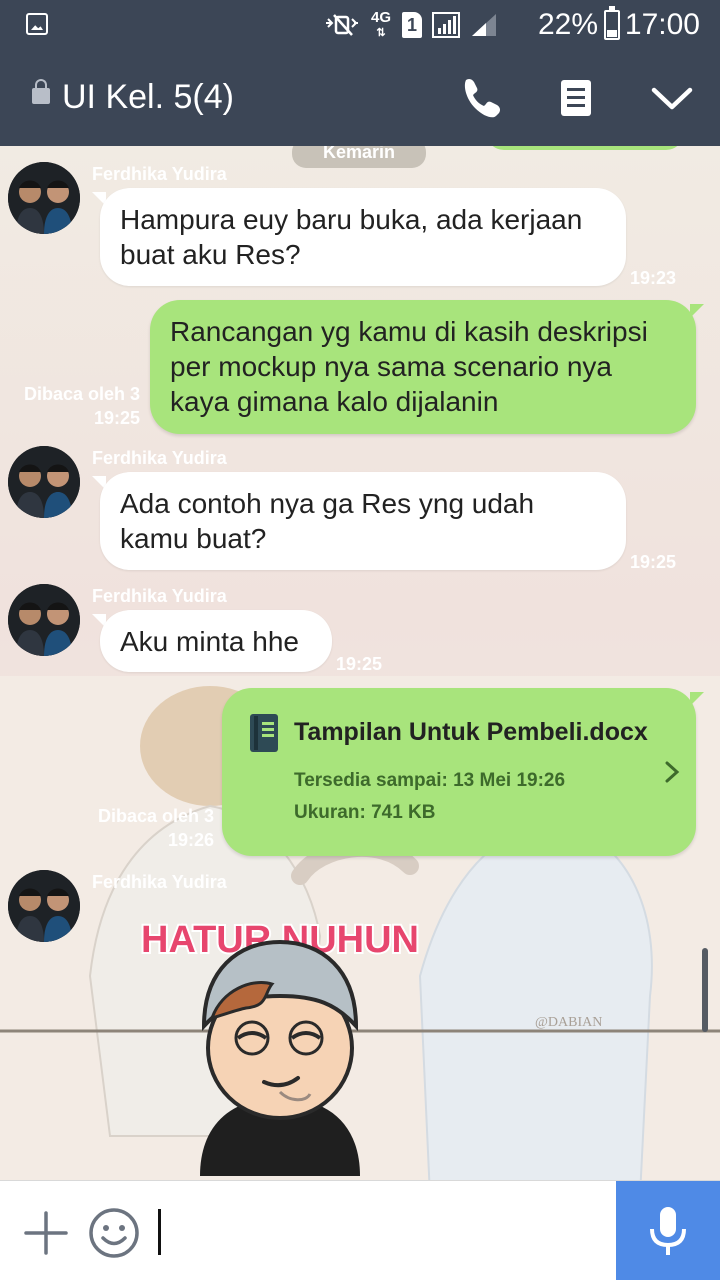  I want to click on file-availability: Tersedia sampai: 13 Mei 19:26, so click(430, 780).